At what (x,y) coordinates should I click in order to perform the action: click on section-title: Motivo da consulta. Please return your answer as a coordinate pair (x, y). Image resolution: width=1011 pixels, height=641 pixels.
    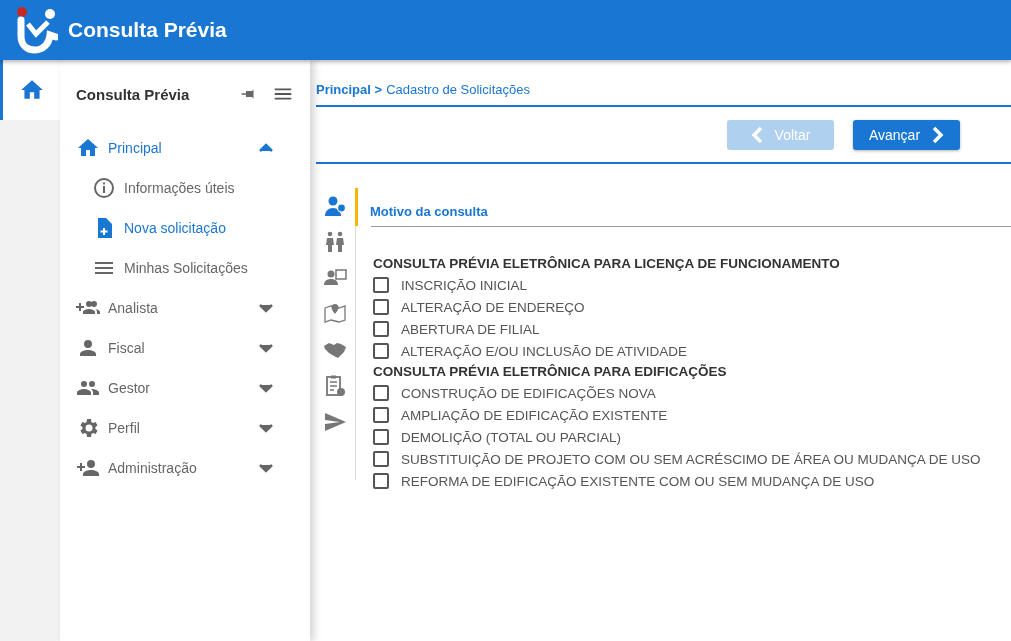
    Looking at the image, I should click on (429, 211).